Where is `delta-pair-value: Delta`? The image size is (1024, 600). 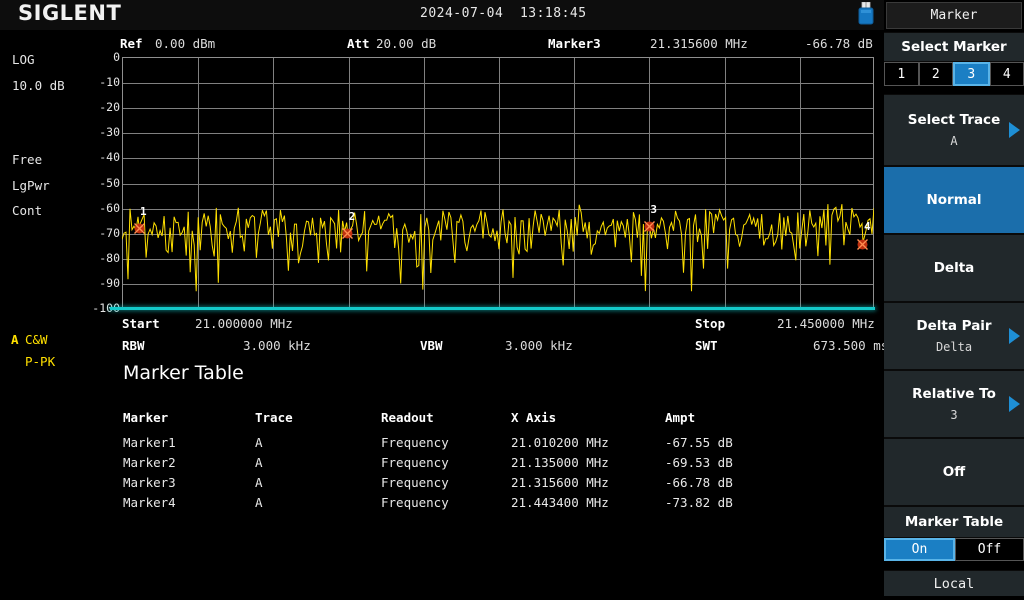
delta-pair-value: Delta is located at coordinates (954, 346).